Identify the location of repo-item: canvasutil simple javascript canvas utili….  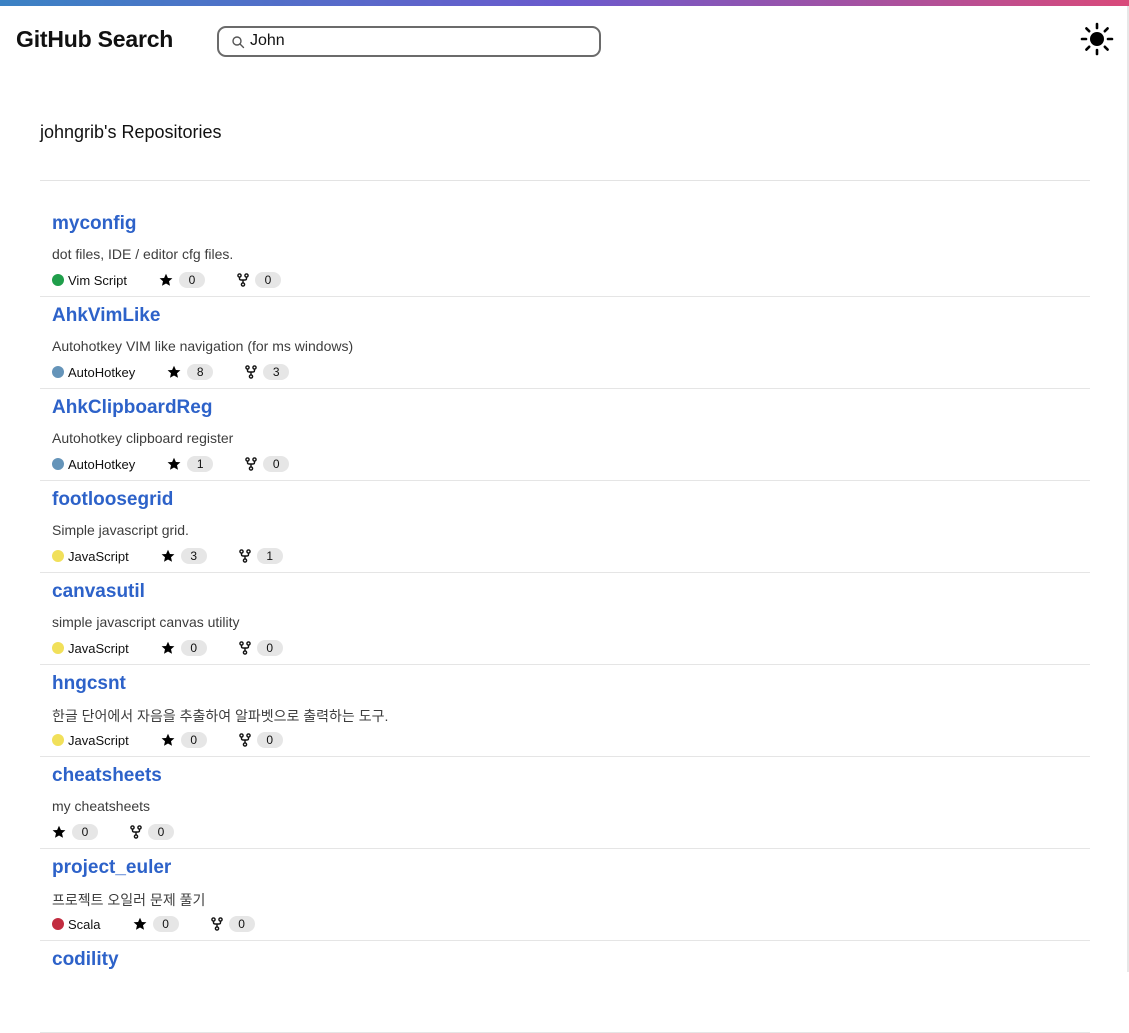
(565, 619).